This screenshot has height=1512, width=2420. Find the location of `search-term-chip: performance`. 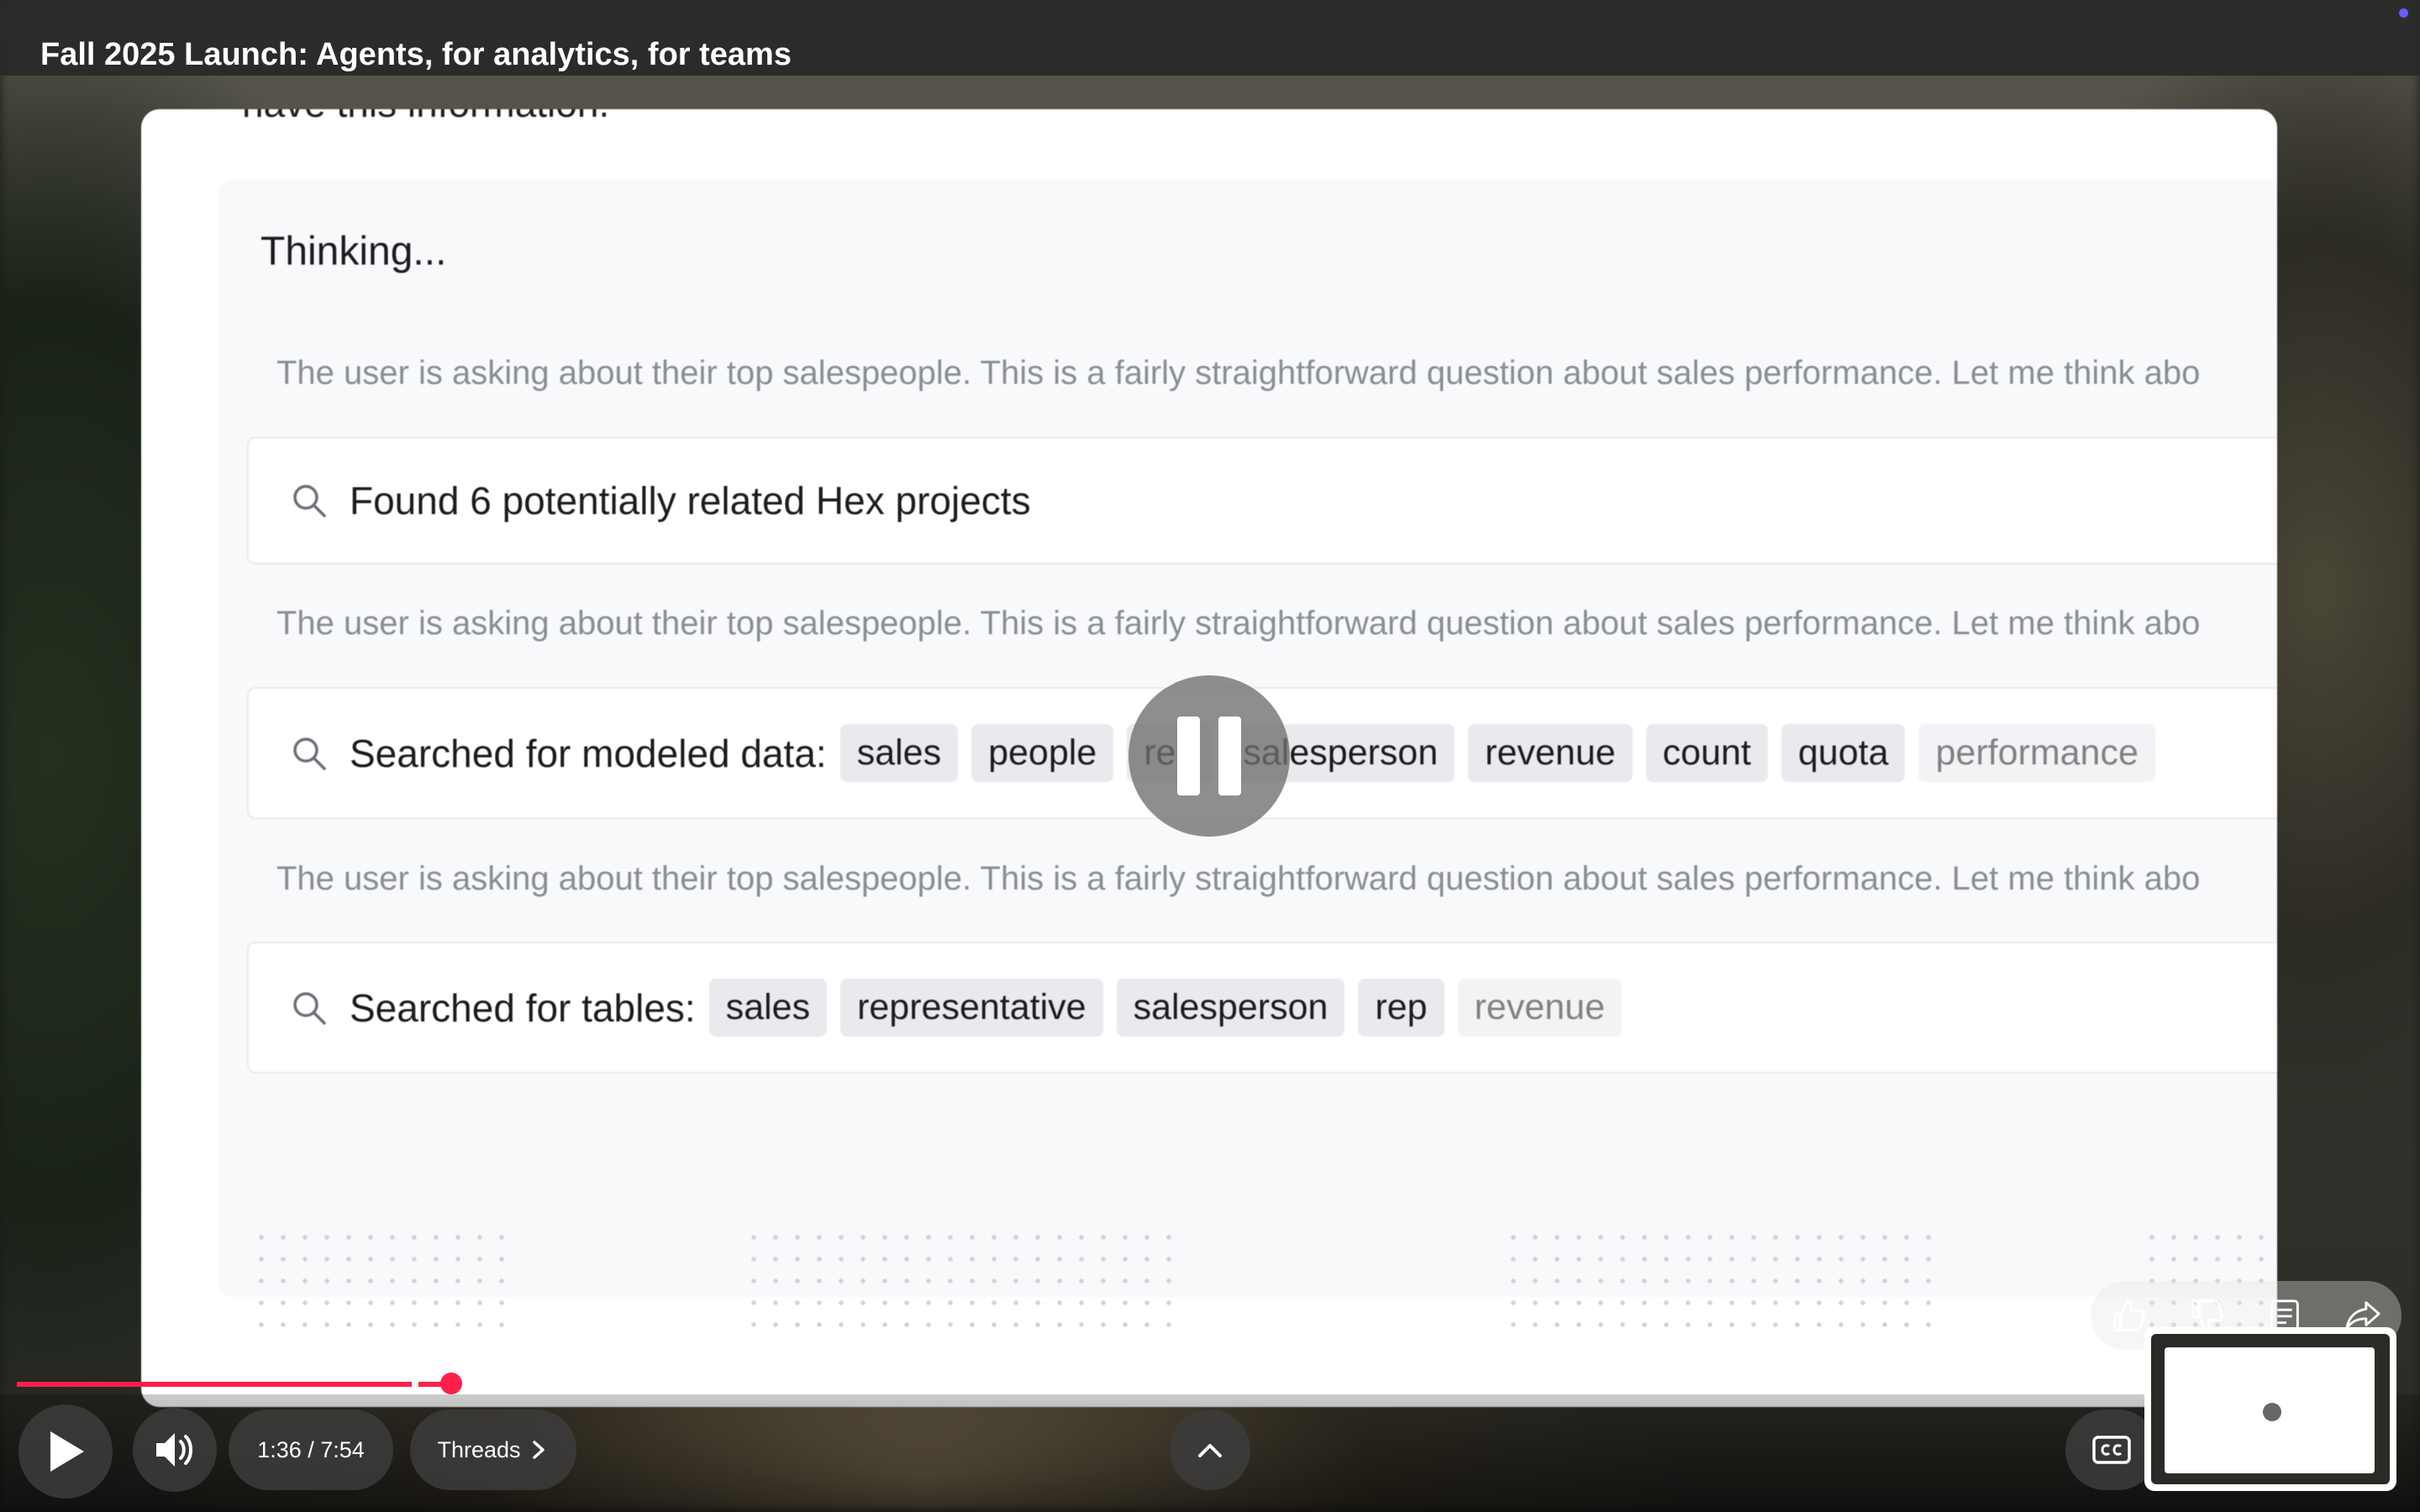

search-term-chip: performance is located at coordinates (2037, 753).